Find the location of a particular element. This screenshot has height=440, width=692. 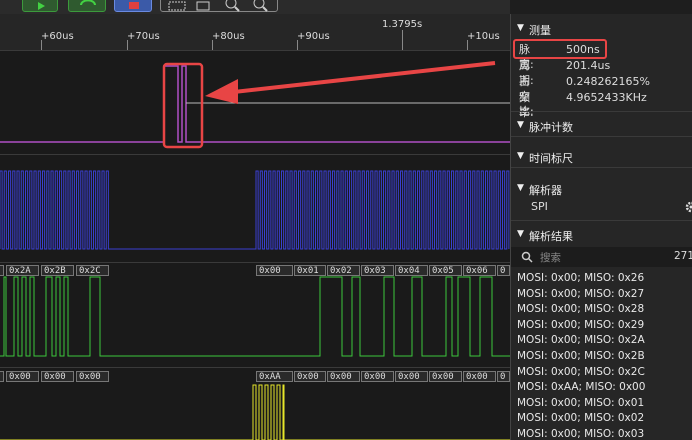

result-row: MOSI: 0x00; MISO: 0x28 is located at coordinates (580, 310).